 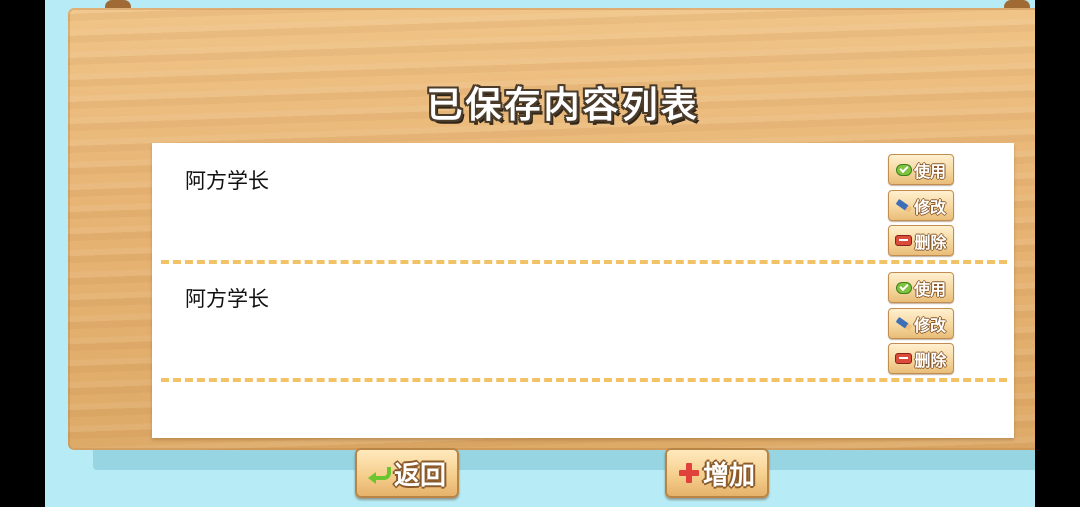 I want to click on back-button: 返回, so click(x=407, y=473).